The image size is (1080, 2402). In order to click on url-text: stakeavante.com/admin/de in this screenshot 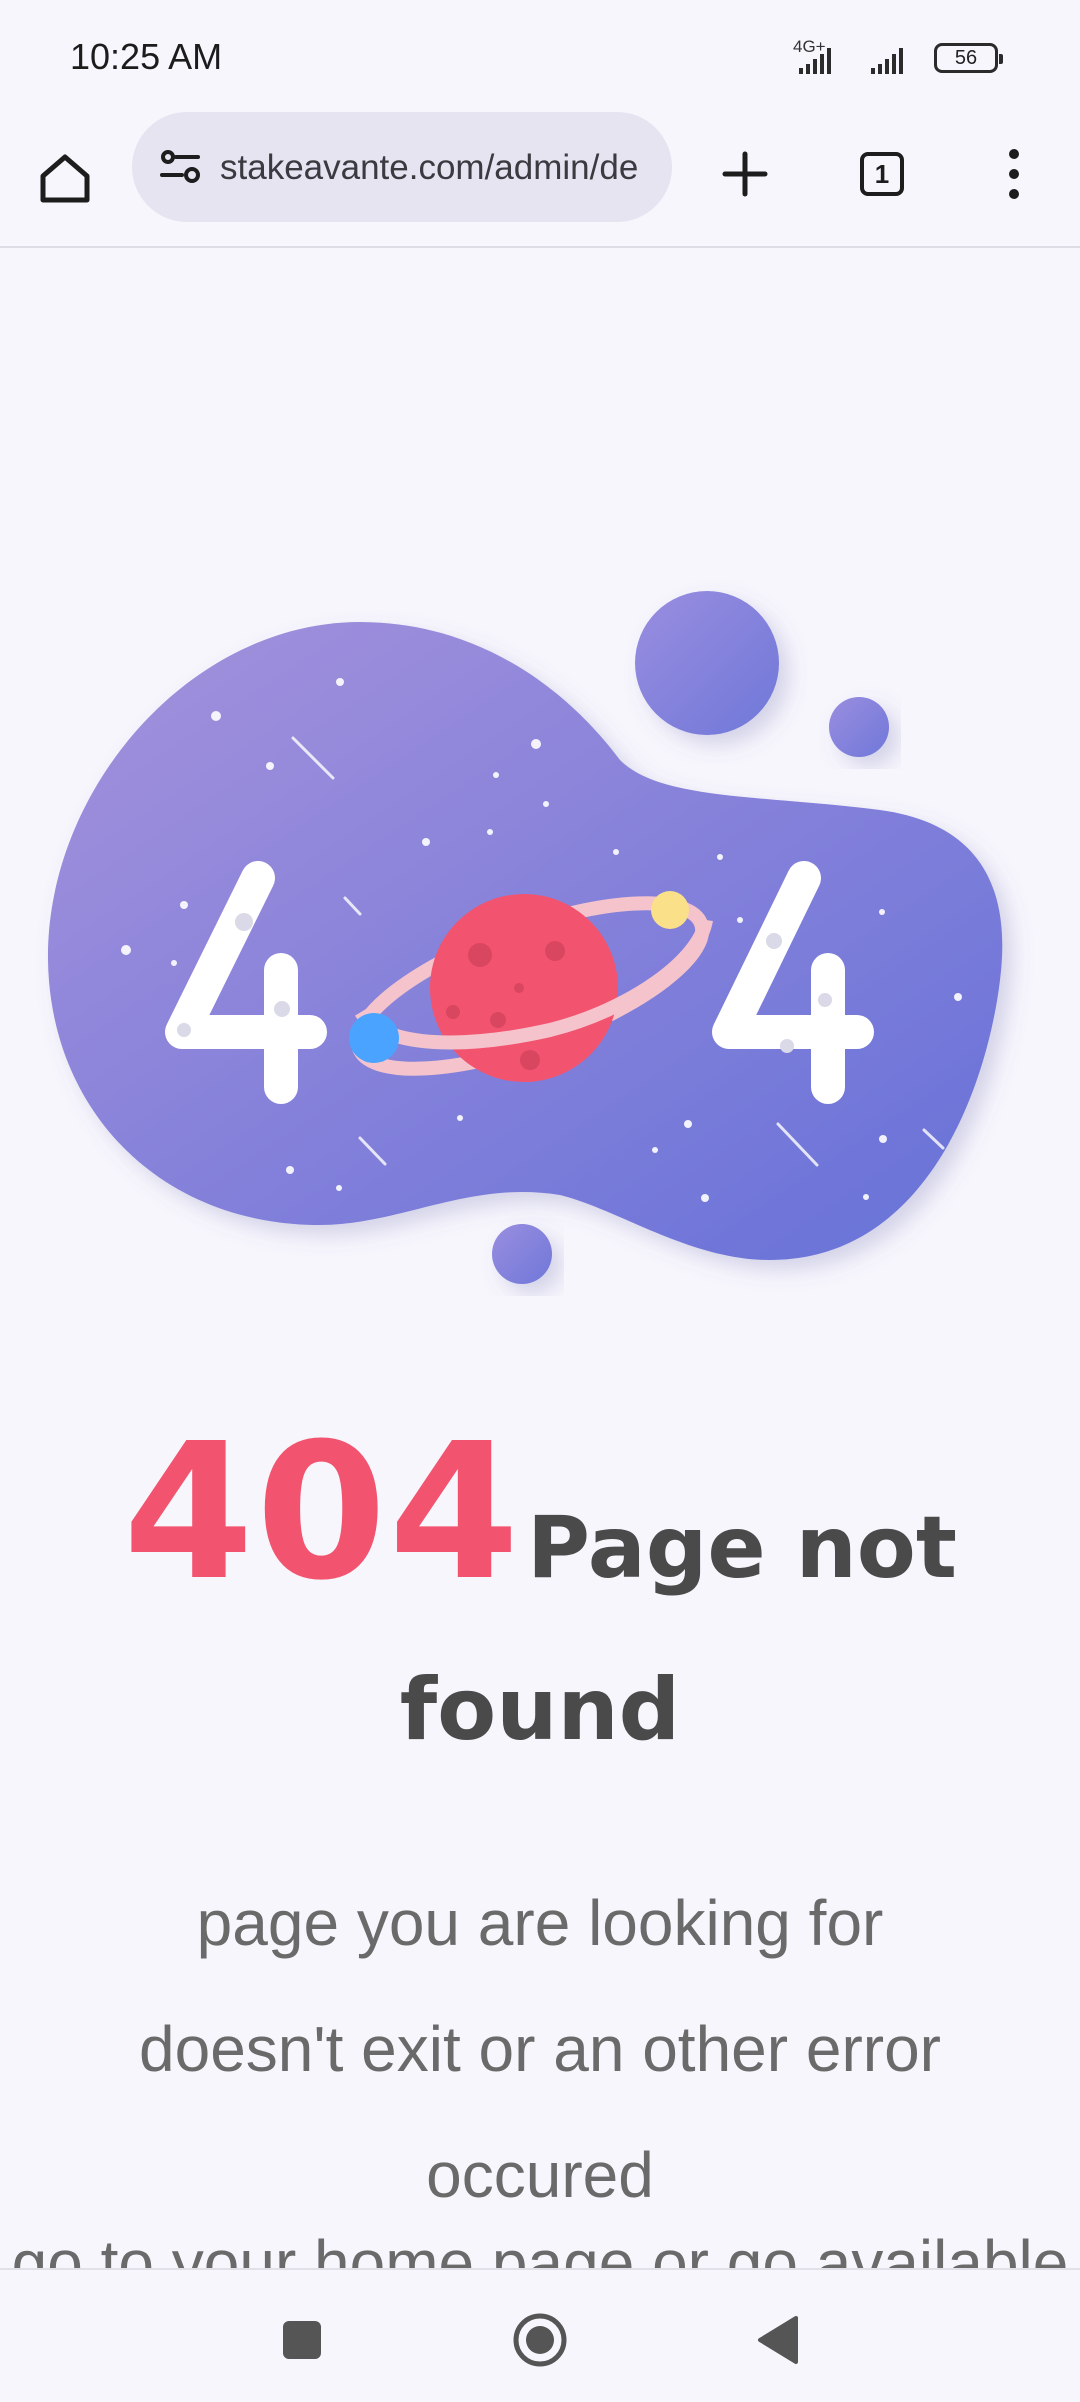, I will do `click(435, 169)`.